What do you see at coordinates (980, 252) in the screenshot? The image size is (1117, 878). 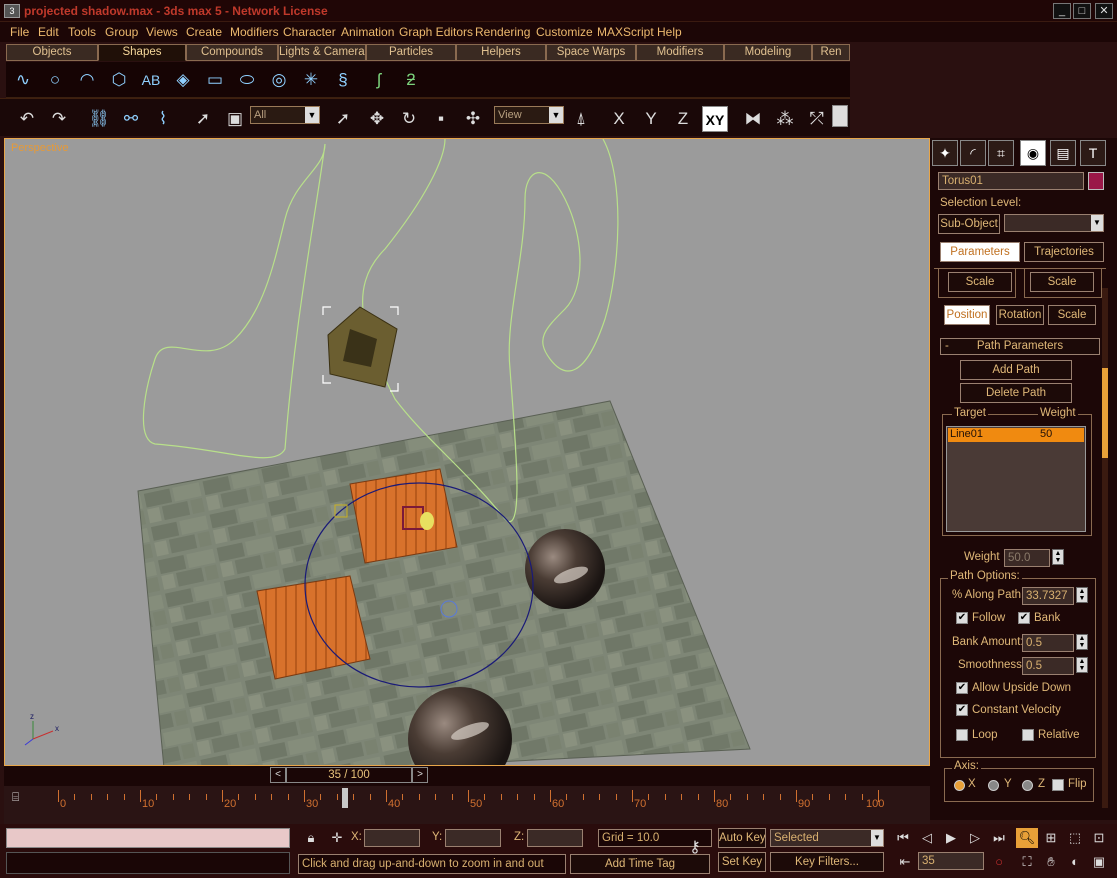 I see `parameters-button: Parameters` at bounding box center [980, 252].